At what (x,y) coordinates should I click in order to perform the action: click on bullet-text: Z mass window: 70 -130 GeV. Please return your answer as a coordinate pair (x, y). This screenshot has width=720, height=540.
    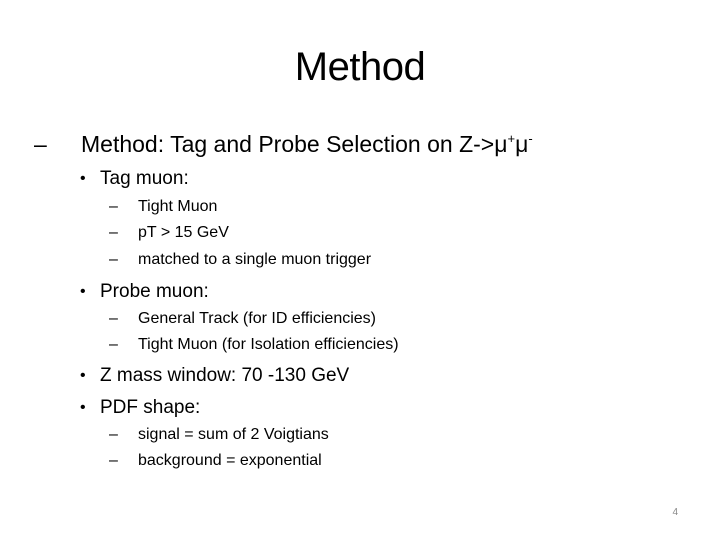
    Looking at the image, I should click on (225, 375).